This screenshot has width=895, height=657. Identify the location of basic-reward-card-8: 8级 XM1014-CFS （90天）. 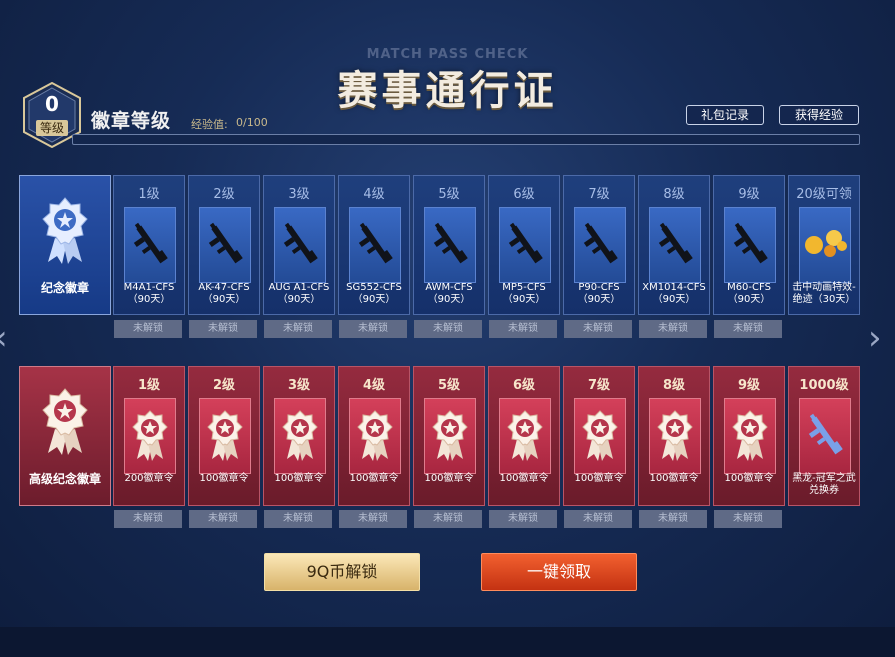
(674, 245).